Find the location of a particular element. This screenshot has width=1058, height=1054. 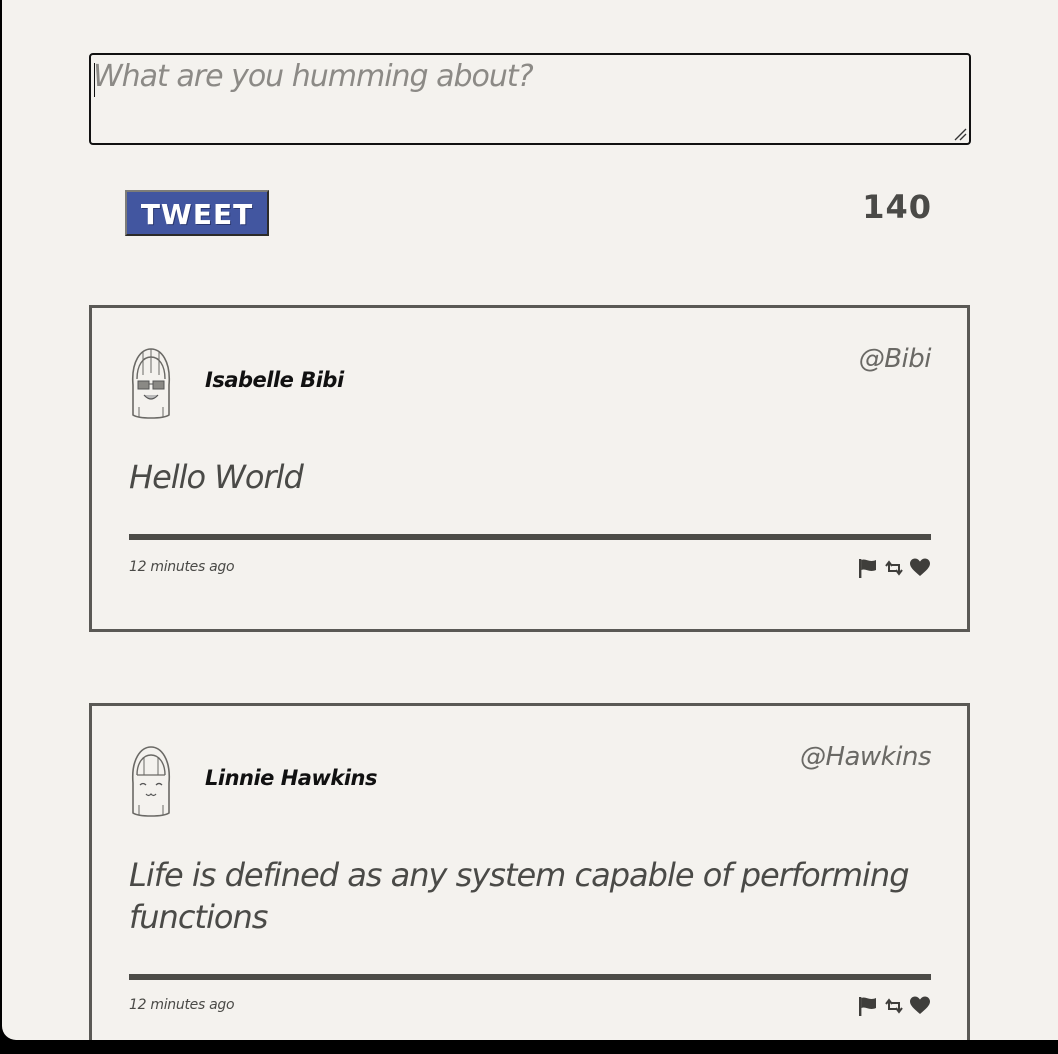

avatar-glasses-icon is located at coordinates (151, 383).